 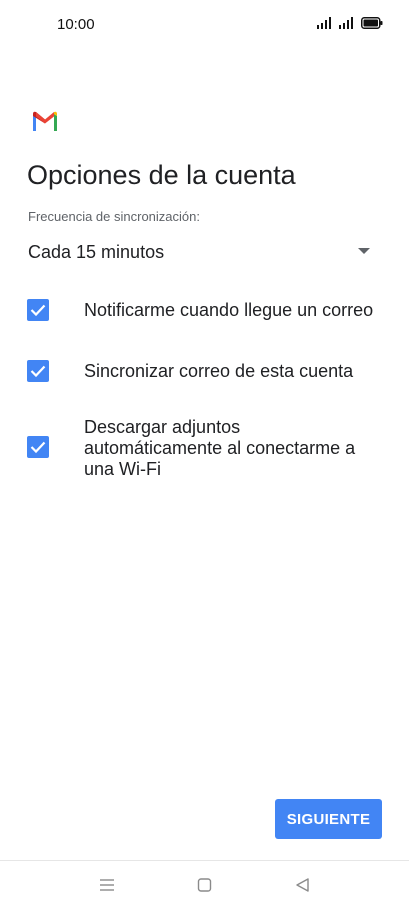 What do you see at coordinates (372, 23) in the screenshot?
I see `battery-icon` at bounding box center [372, 23].